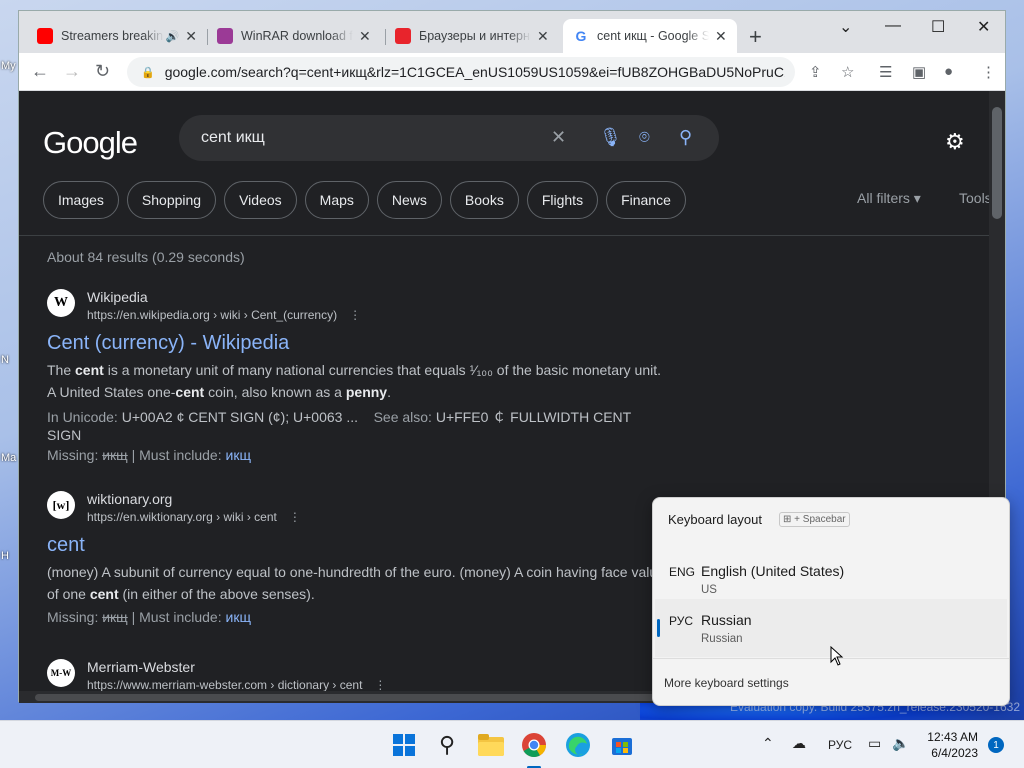 The width and height of the screenshot is (1024, 768). I want to click on all-filters-button: All filters ▾, so click(889, 198).